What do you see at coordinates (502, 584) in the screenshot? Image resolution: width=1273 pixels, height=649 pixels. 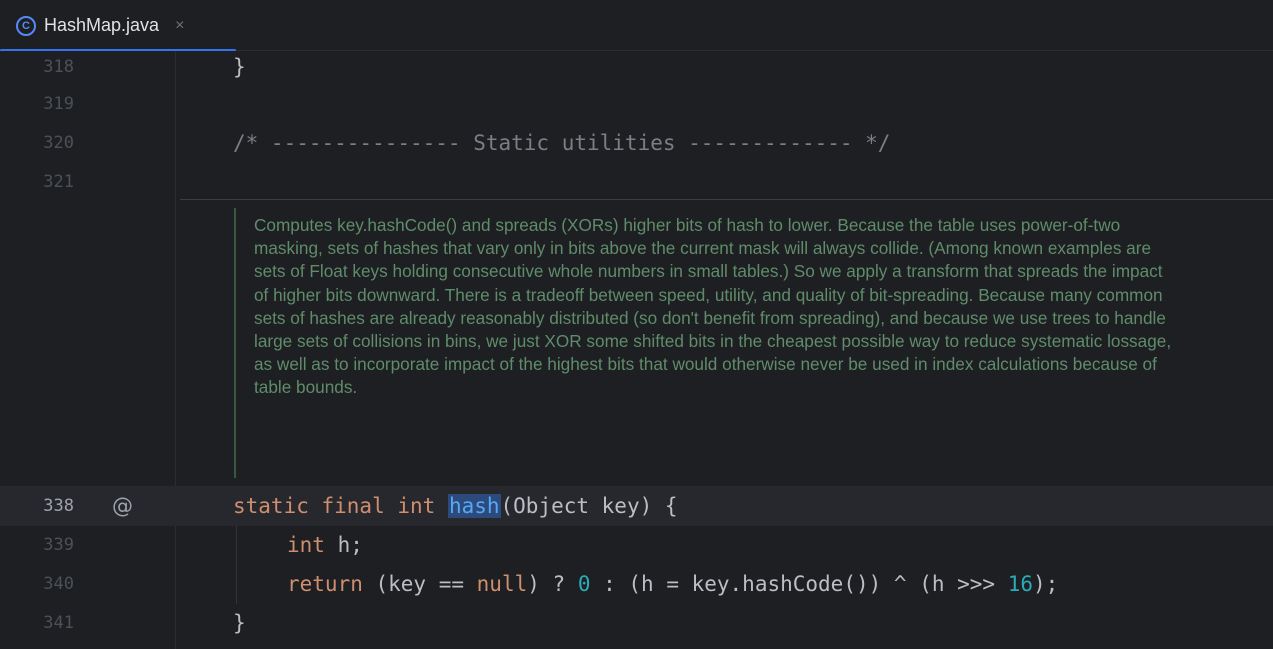 I see `keyword-null: null` at bounding box center [502, 584].